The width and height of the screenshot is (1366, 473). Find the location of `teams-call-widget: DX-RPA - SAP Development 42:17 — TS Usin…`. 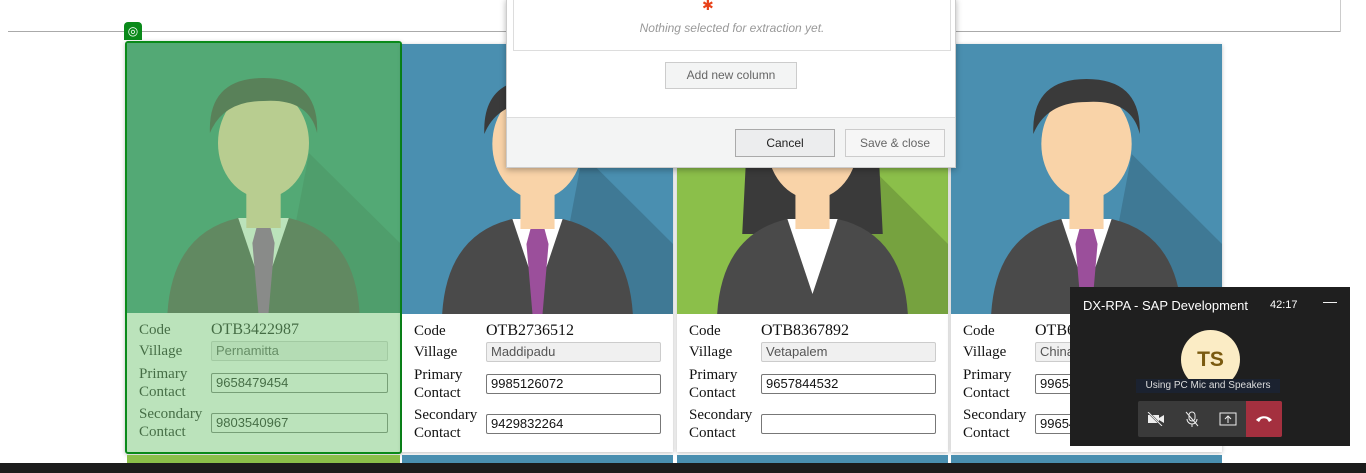

teams-call-widget: DX-RPA - SAP Development 42:17 — TS Usin… is located at coordinates (1210, 366).